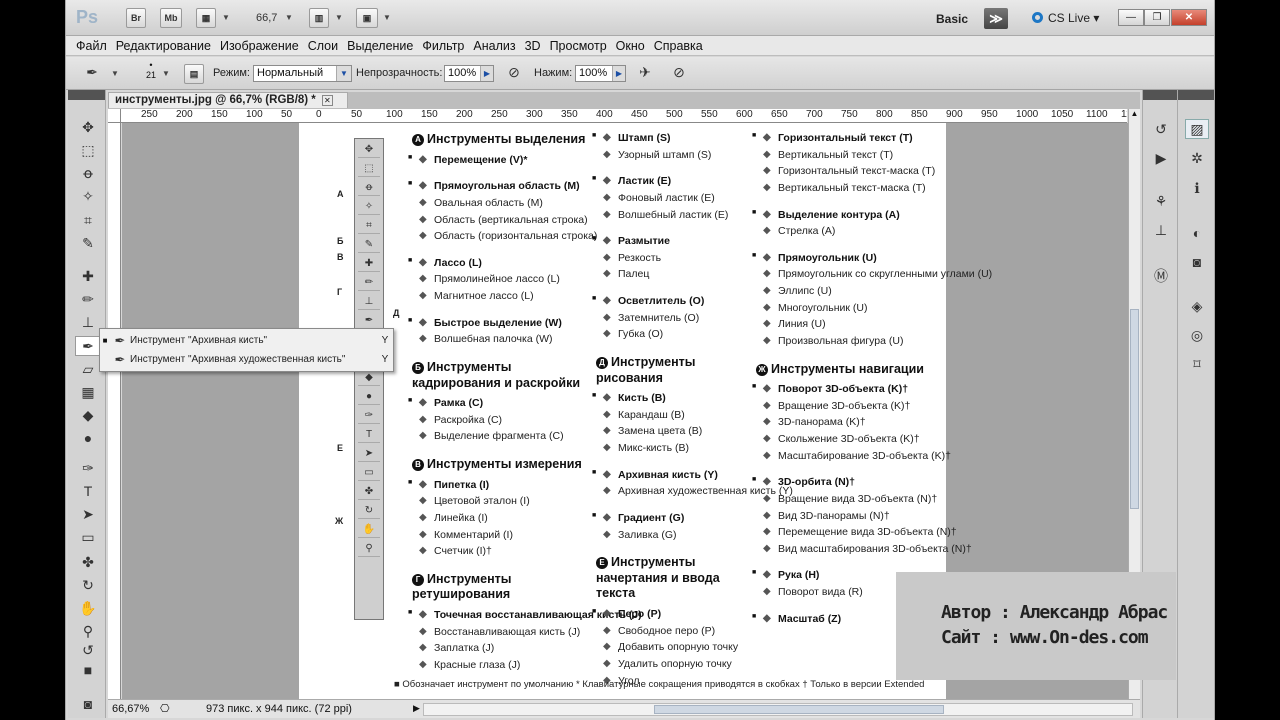 This screenshot has width=1280, height=720. What do you see at coordinates (600, 73) in the screenshot?
I see `flow-input: 100% ▶` at bounding box center [600, 73].